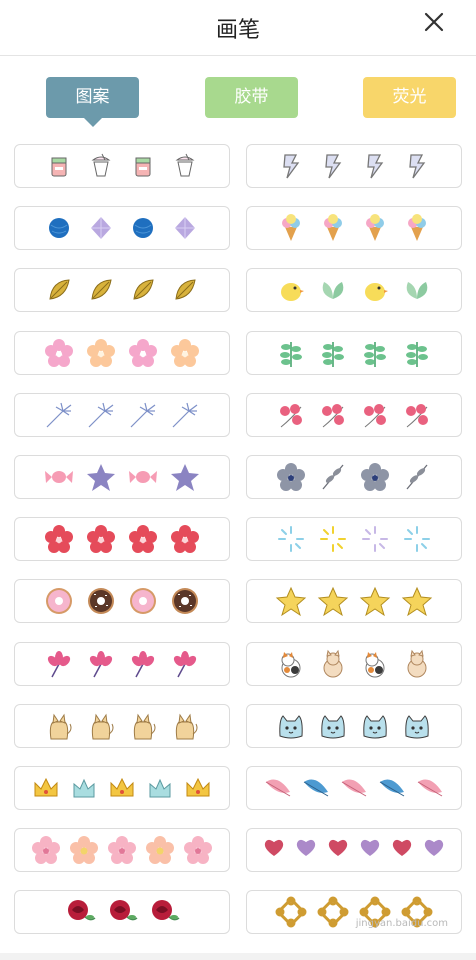 This screenshot has height=960, width=476. Describe the element at coordinates (238, 956) in the screenshot. I see `scroll-edge` at that location.